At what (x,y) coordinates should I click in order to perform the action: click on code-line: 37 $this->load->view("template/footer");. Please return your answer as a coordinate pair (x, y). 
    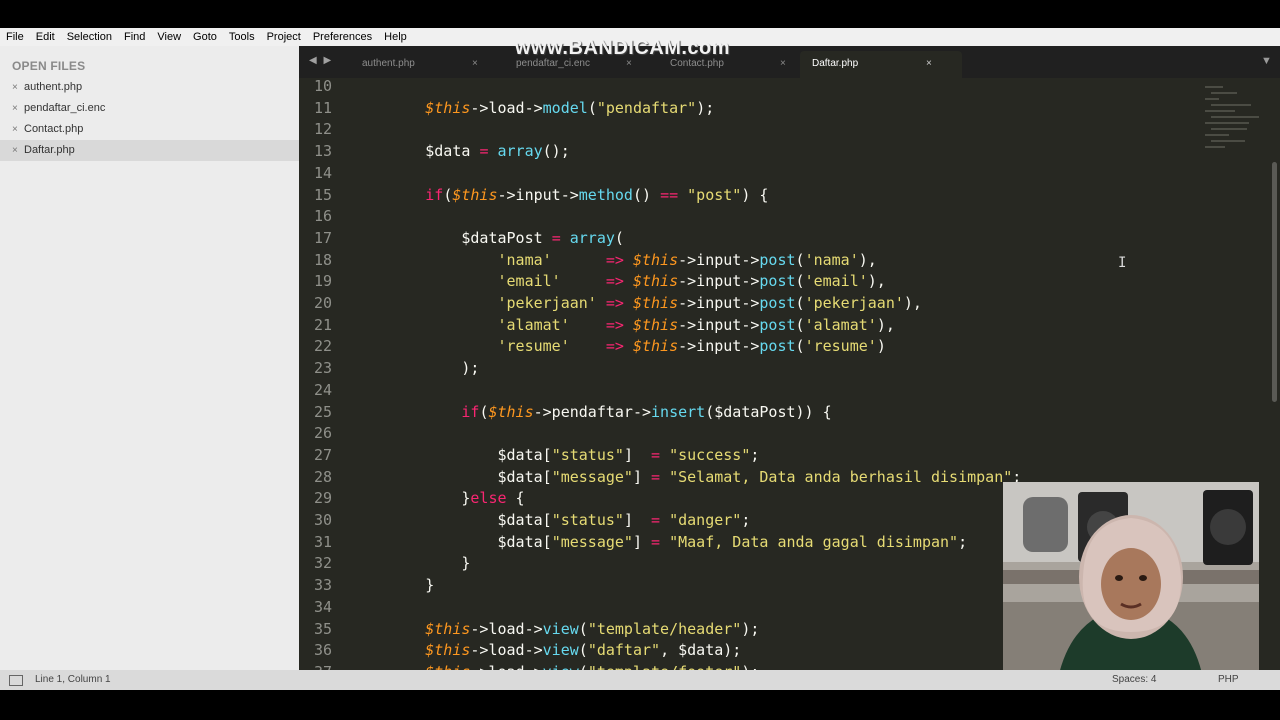
    Looking at the image, I should click on (529, 665).